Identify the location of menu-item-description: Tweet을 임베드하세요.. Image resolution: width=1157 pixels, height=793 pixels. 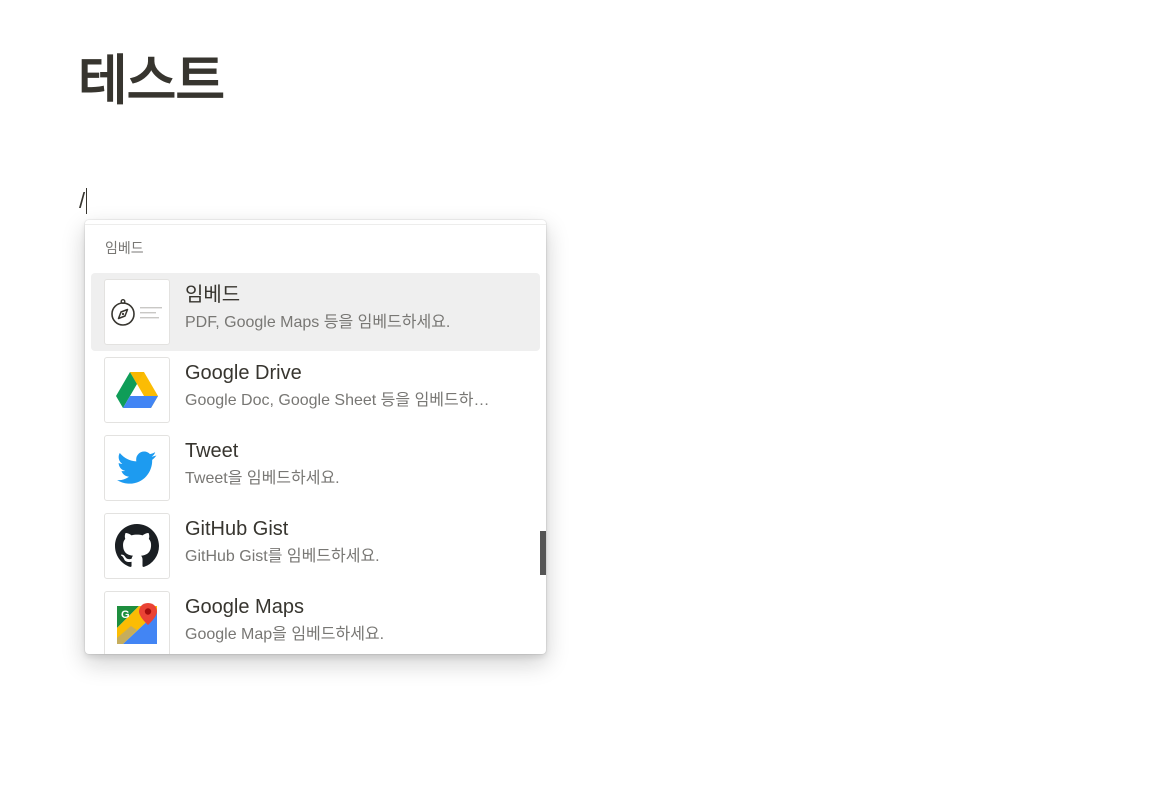
(262, 478).